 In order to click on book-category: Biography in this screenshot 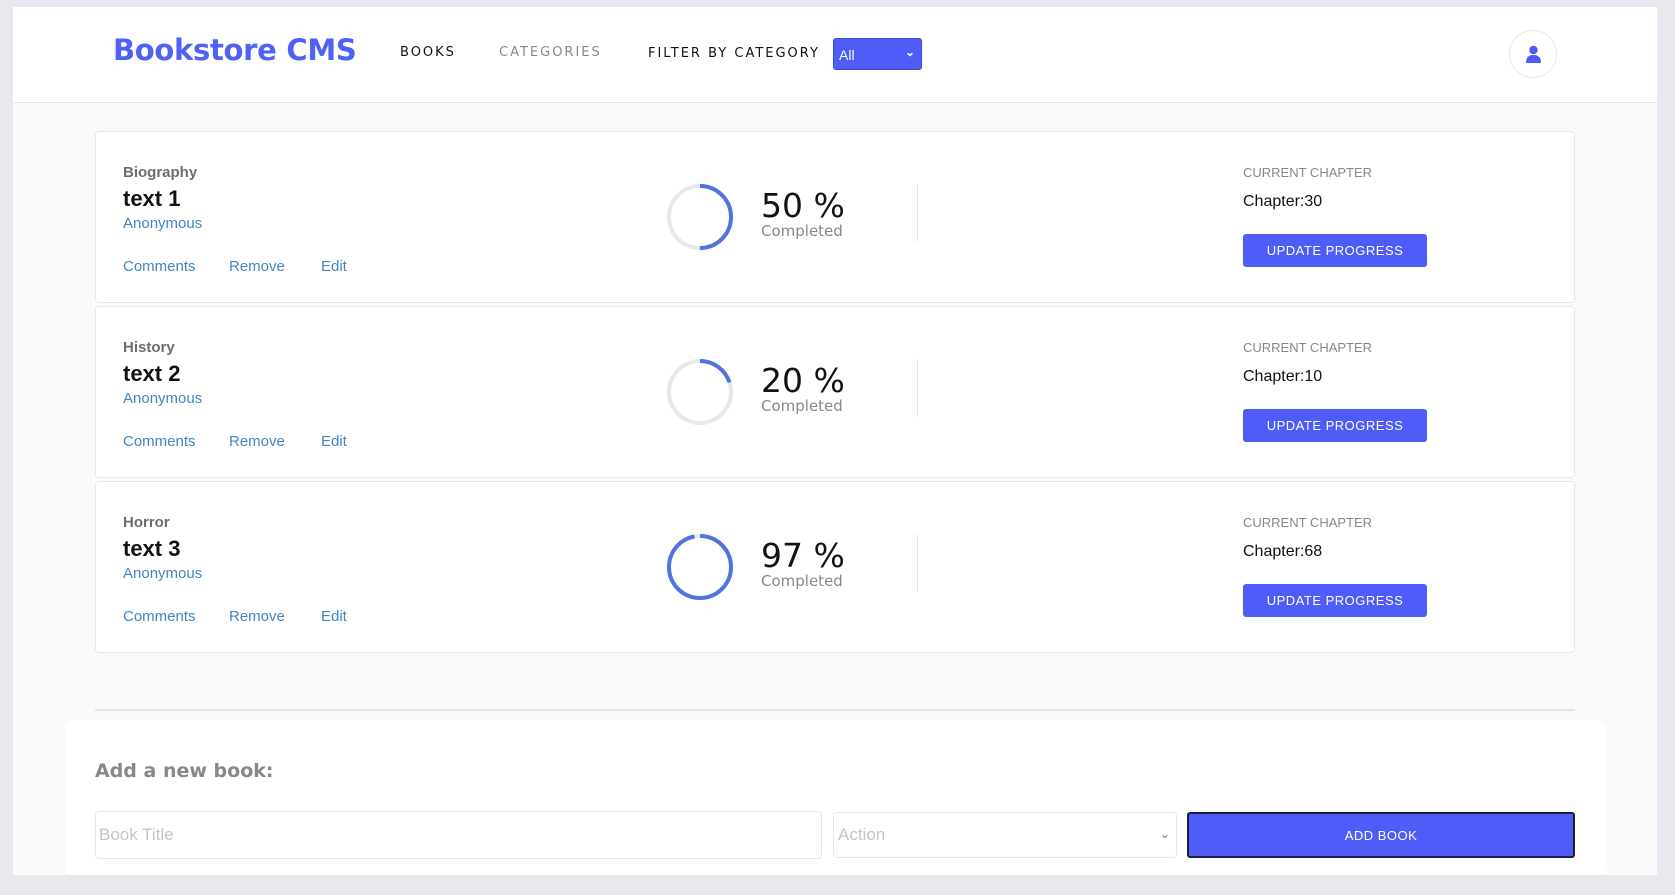, I will do `click(160, 172)`.